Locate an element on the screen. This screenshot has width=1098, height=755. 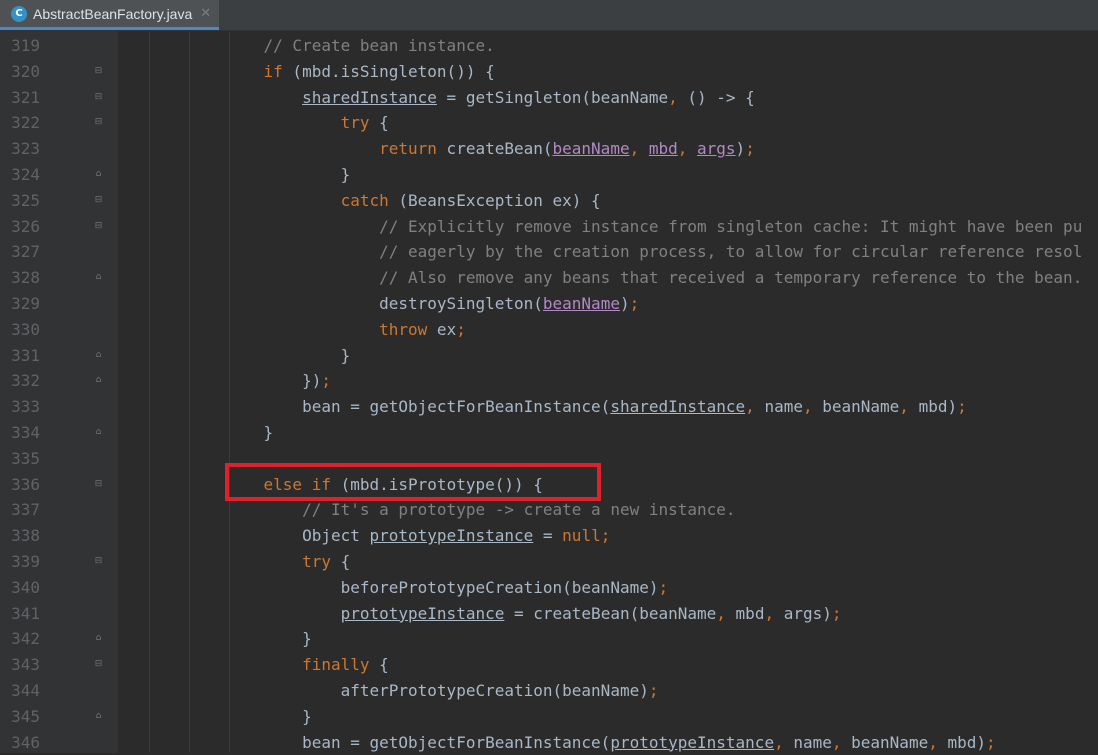
code-text: afterPrototypeCreation(beanName); is located at coordinates (442, 691).